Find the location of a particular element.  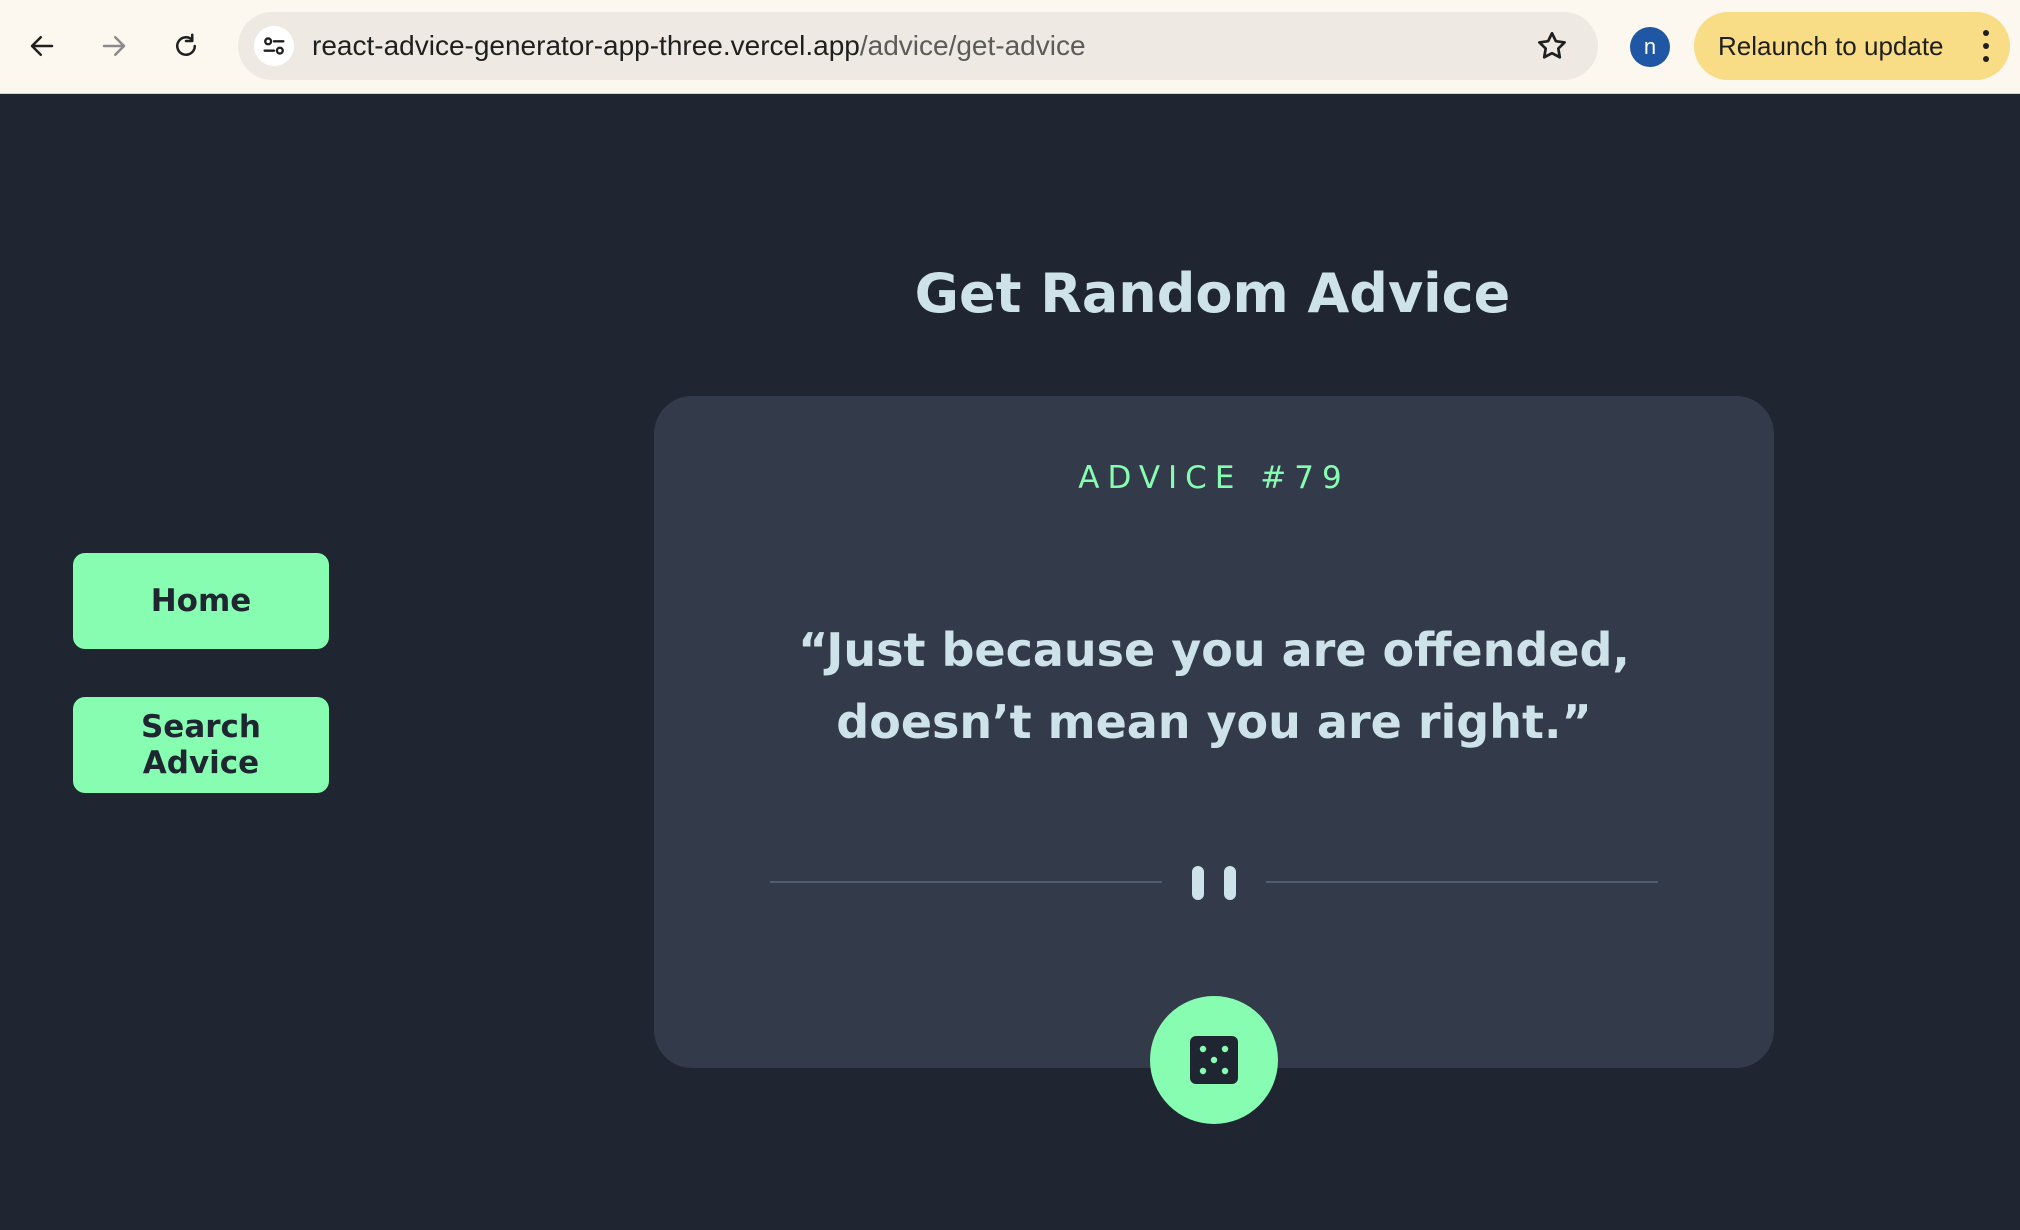

arrow-right-icon is located at coordinates (114, 46).